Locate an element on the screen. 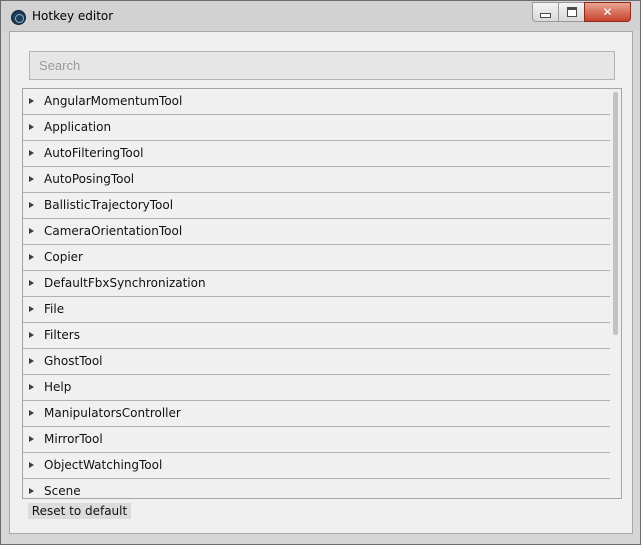  category-row: MirrorTool is located at coordinates (316, 440).